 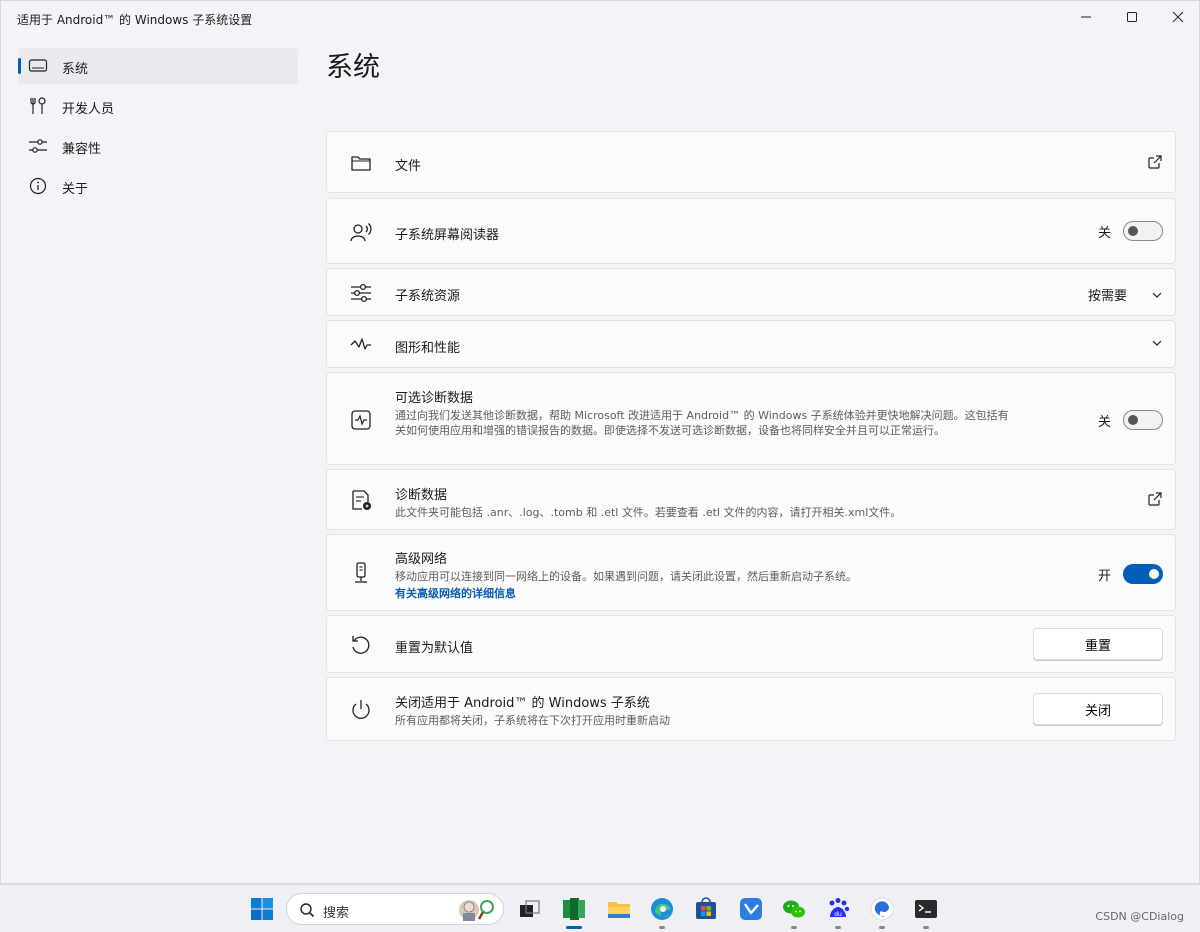 I want to click on sidebar-item-compatibility: 兼容性, so click(x=158, y=146).